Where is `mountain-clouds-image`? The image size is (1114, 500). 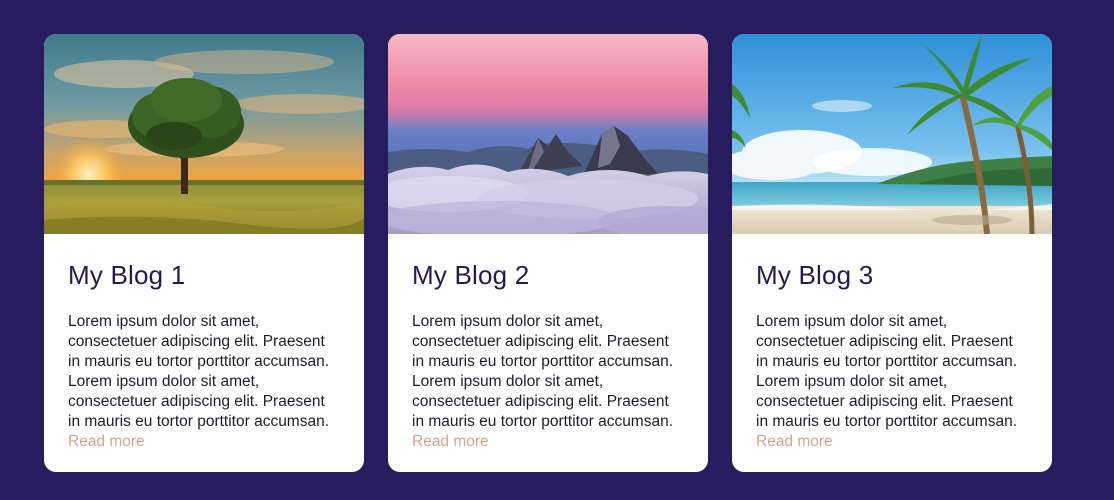
mountain-clouds-image is located at coordinates (548, 134).